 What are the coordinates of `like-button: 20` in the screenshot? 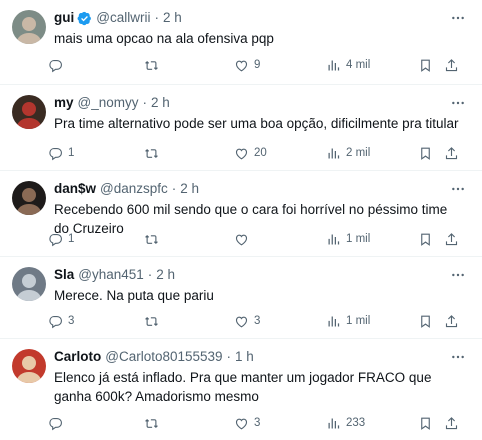 It's located at (250, 153).